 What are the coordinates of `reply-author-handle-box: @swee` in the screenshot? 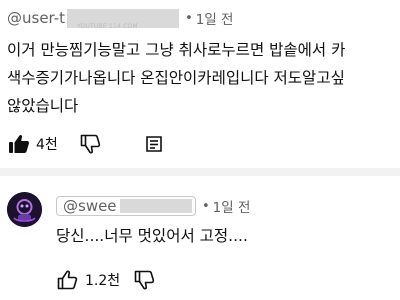 It's located at (126, 206).